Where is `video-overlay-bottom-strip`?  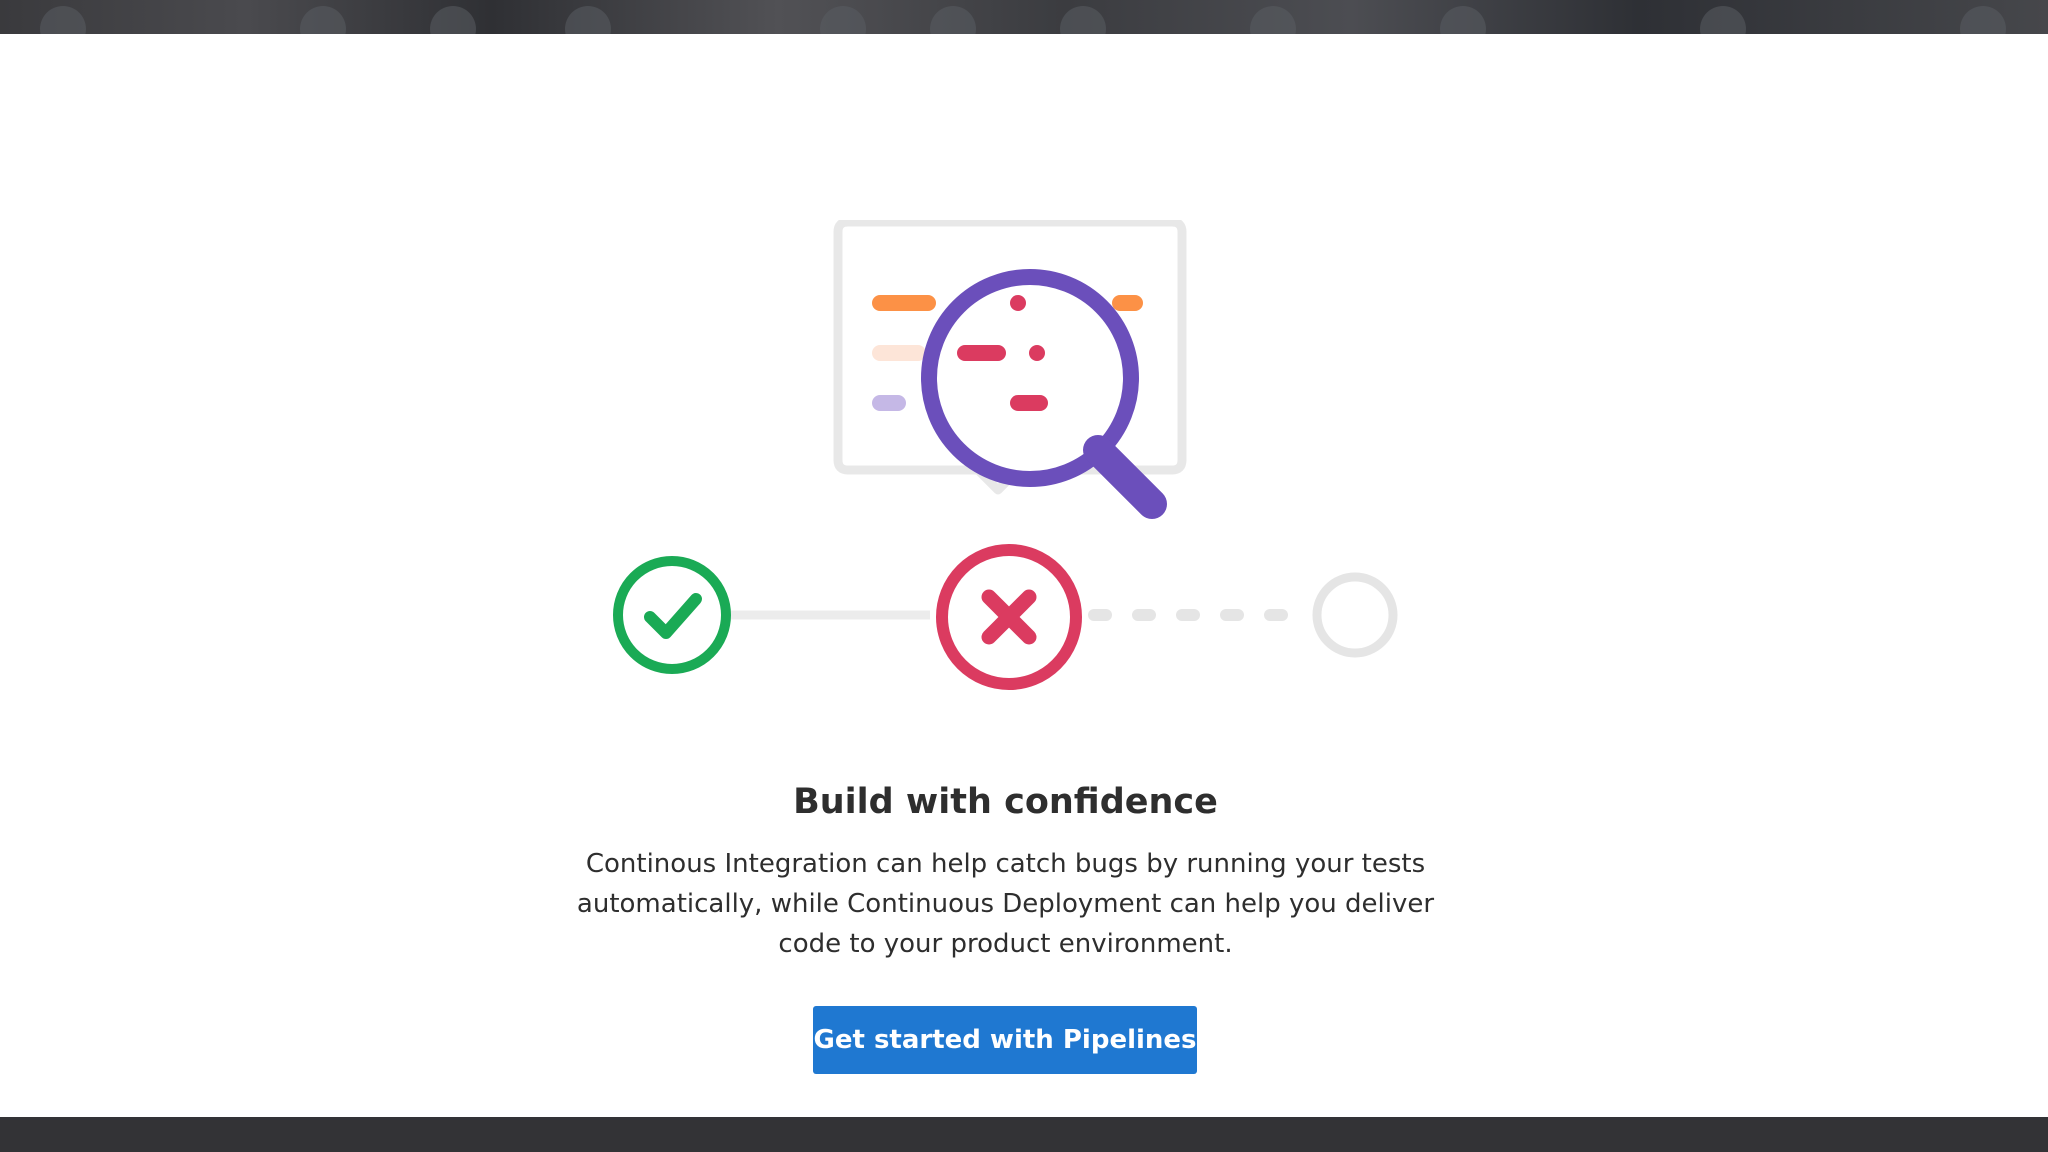
video-overlay-bottom-strip is located at coordinates (1024, 1134).